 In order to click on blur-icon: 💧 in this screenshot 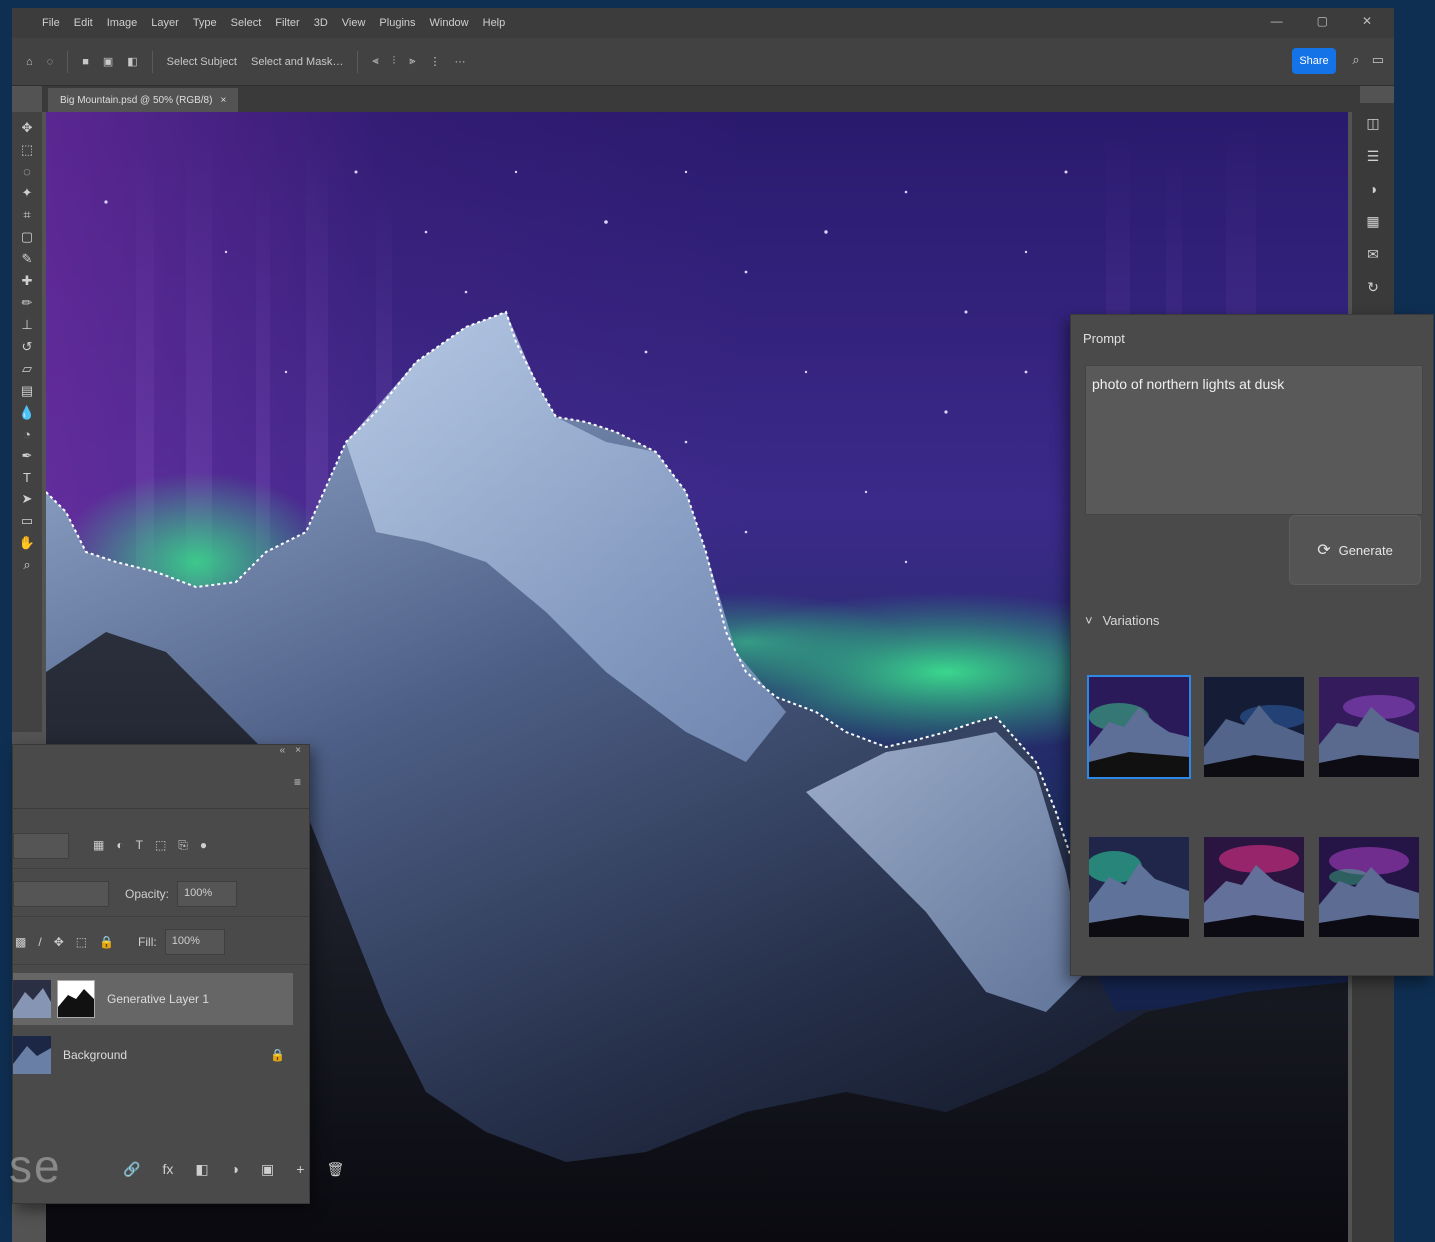, I will do `click(27, 413)`.